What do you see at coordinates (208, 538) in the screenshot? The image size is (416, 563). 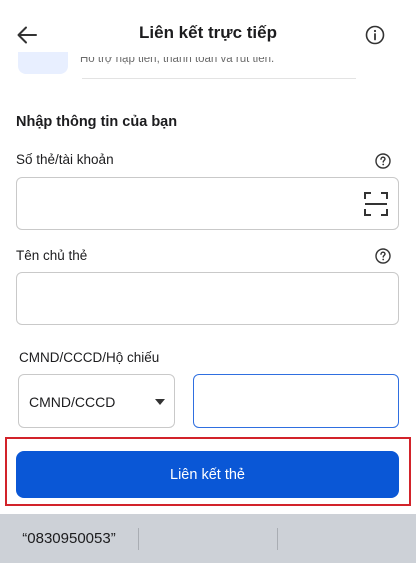 I see `keyboard-suggestion-bar: “0830950053”` at bounding box center [208, 538].